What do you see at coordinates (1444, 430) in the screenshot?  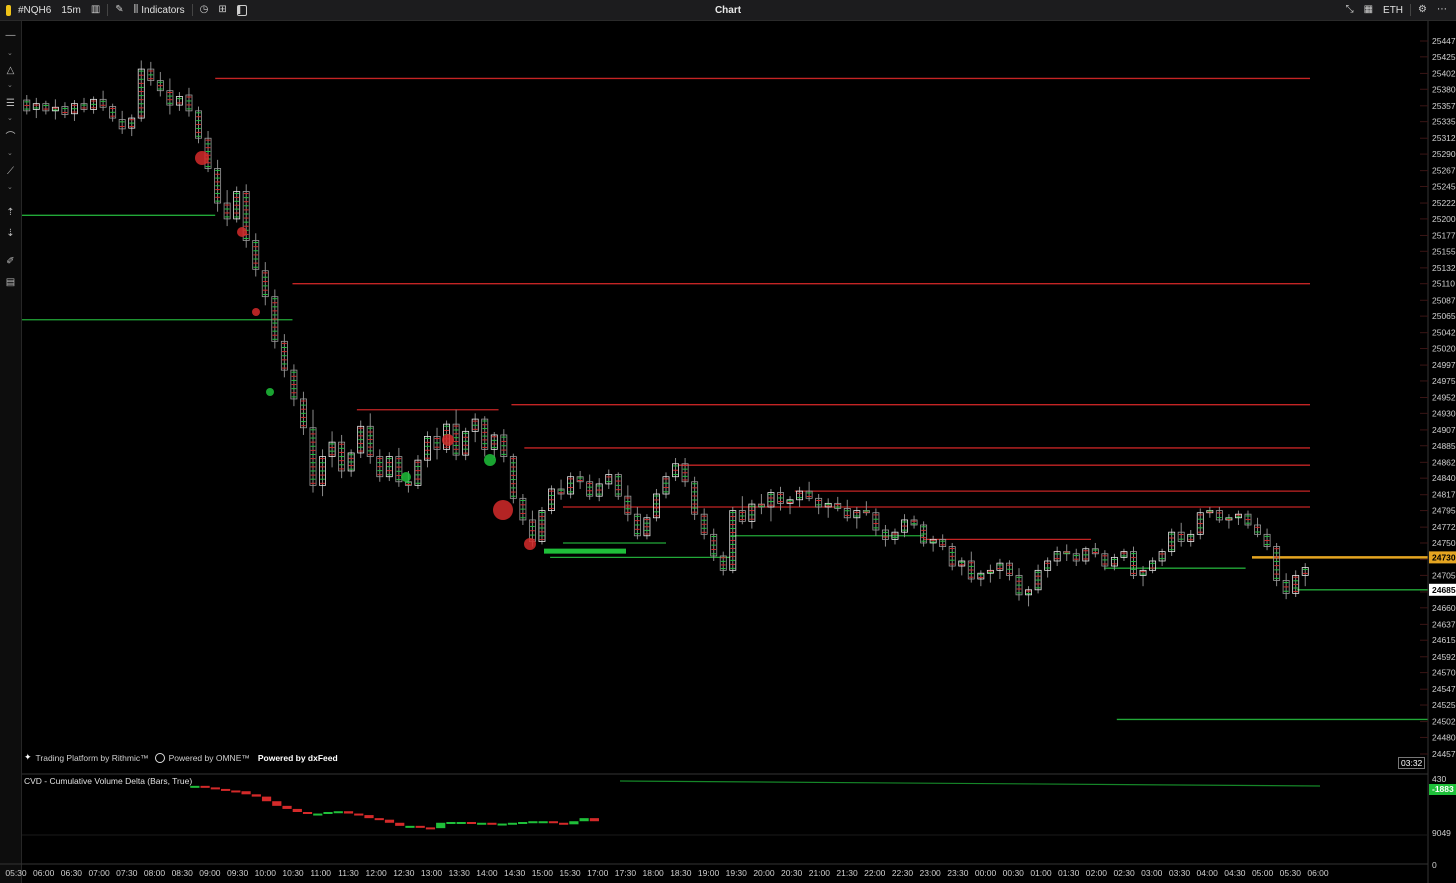 I see `price-tick-label: 24907` at bounding box center [1444, 430].